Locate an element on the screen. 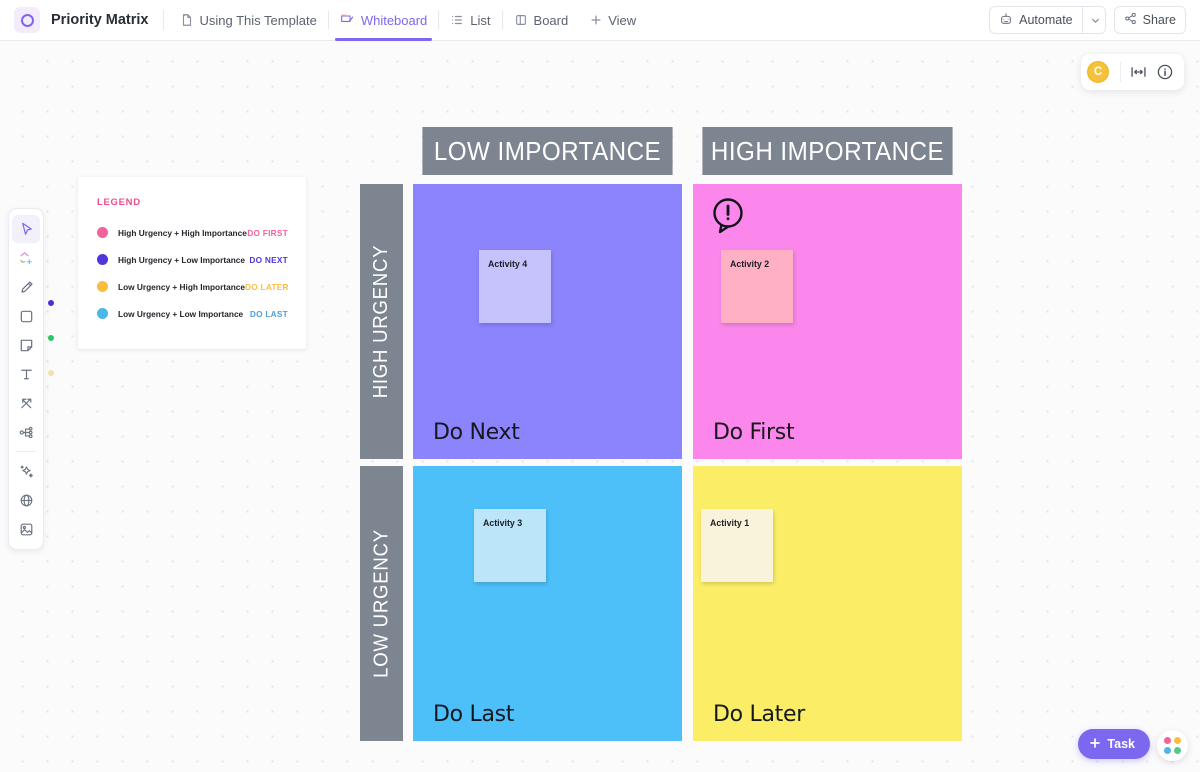  legend-label: Low Urgency + High Importance is located at coordinates (182, 286).